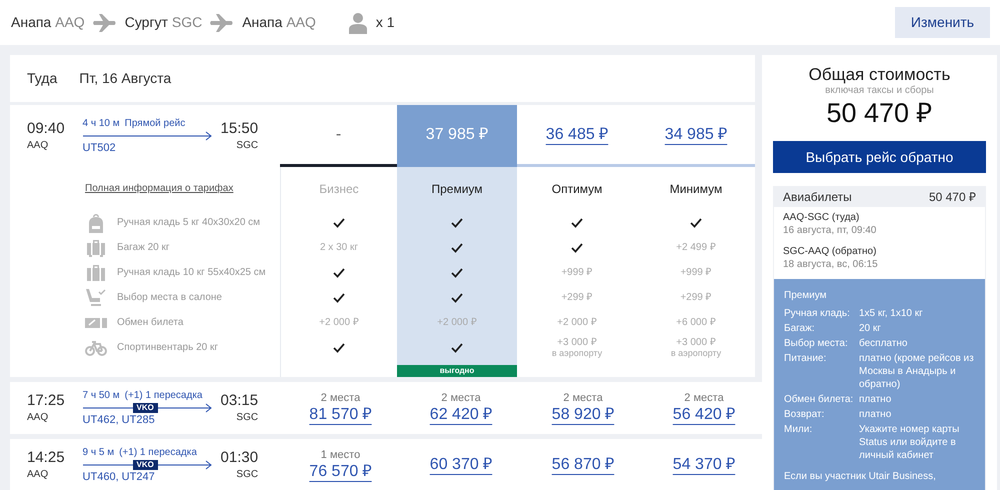  What do you see at coordinates (96, 273) in the screenshot?
I see `briefcase-icon` at bounding box center [96, 273].